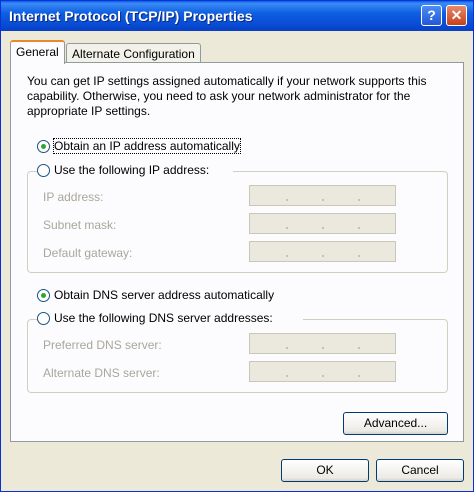 This screenshot has width=474, height=492. I want to click on close-icon: ✕, so click(456, 15).